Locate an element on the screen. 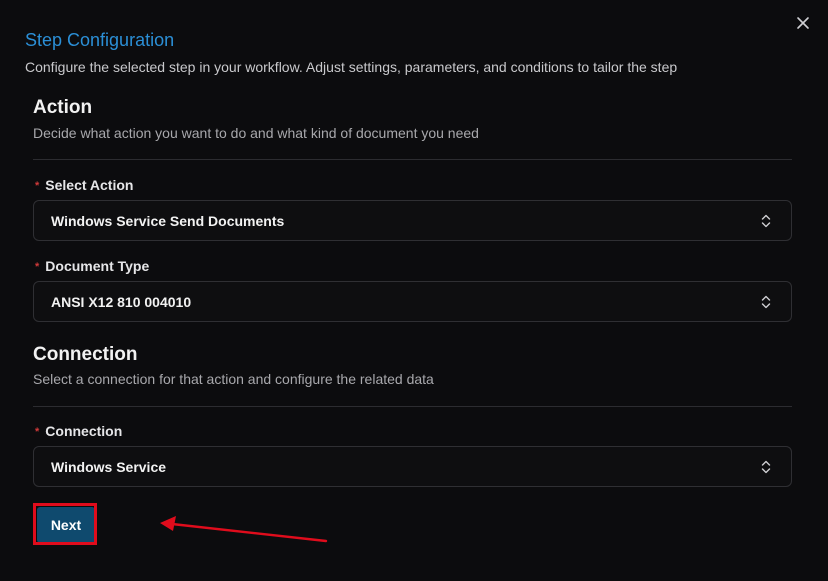 The image size is (828, 581). select-action-label: * Select Action is located at coordinates (84, 185).